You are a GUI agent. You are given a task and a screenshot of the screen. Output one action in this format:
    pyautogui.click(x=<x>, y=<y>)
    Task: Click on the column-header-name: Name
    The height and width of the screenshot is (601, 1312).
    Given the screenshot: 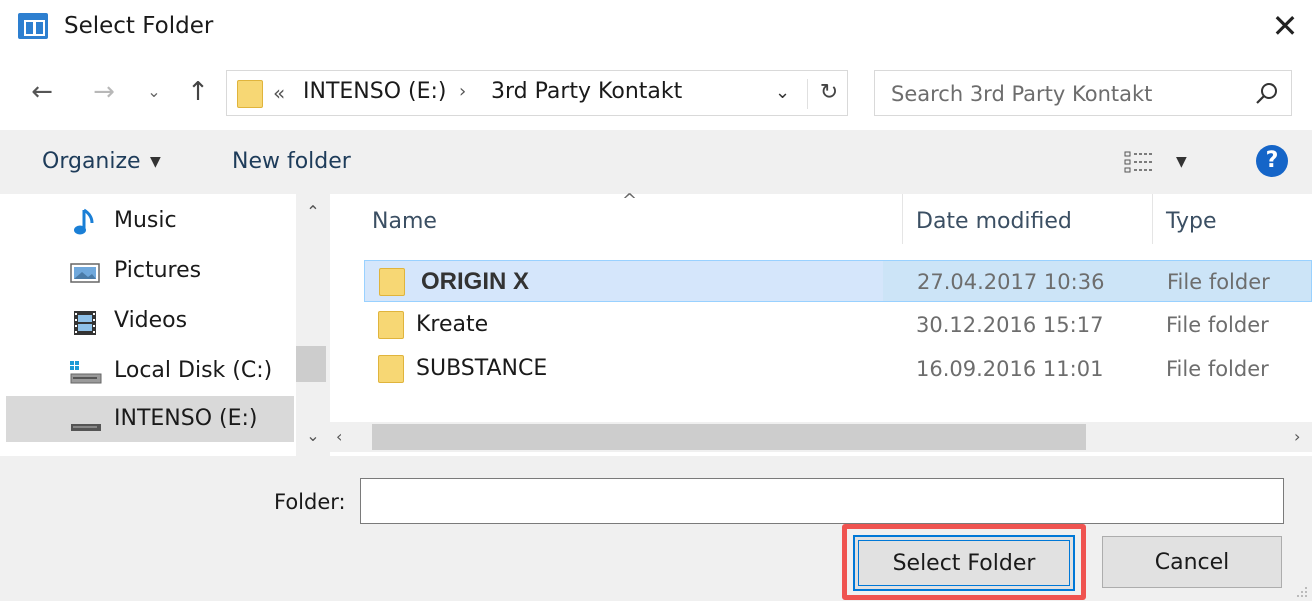 What is the action you would take?
    pyautogui.click(x=404, y=222)
    